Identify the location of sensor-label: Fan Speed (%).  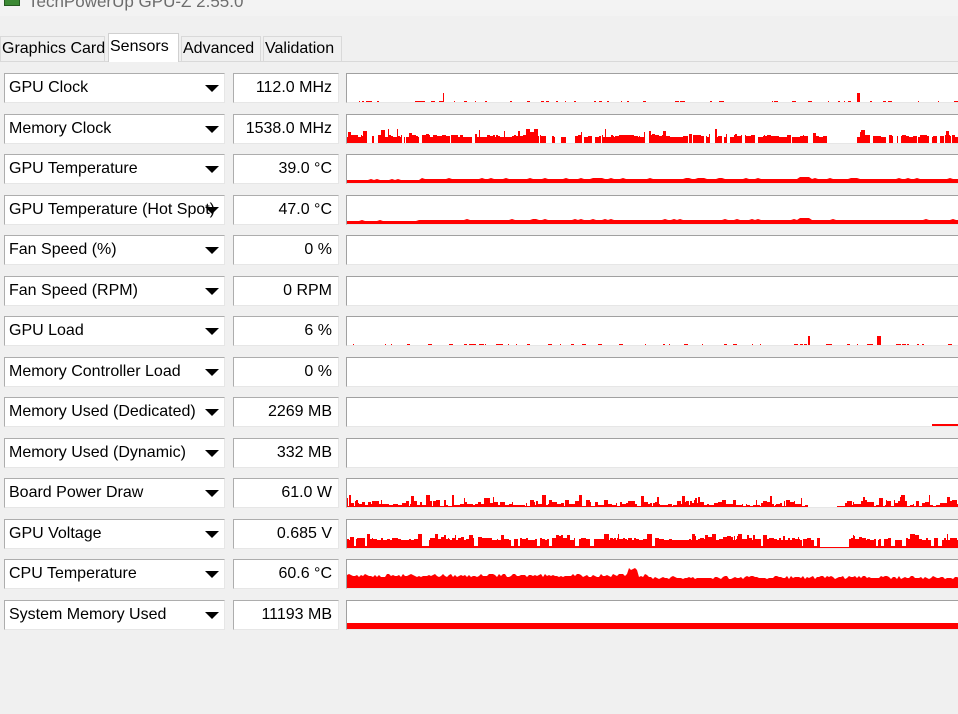
(63, 249).